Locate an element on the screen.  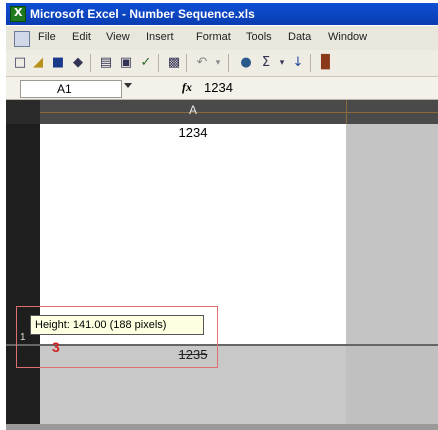
sheet-bottom-edge is located at coordinates (222, 427).